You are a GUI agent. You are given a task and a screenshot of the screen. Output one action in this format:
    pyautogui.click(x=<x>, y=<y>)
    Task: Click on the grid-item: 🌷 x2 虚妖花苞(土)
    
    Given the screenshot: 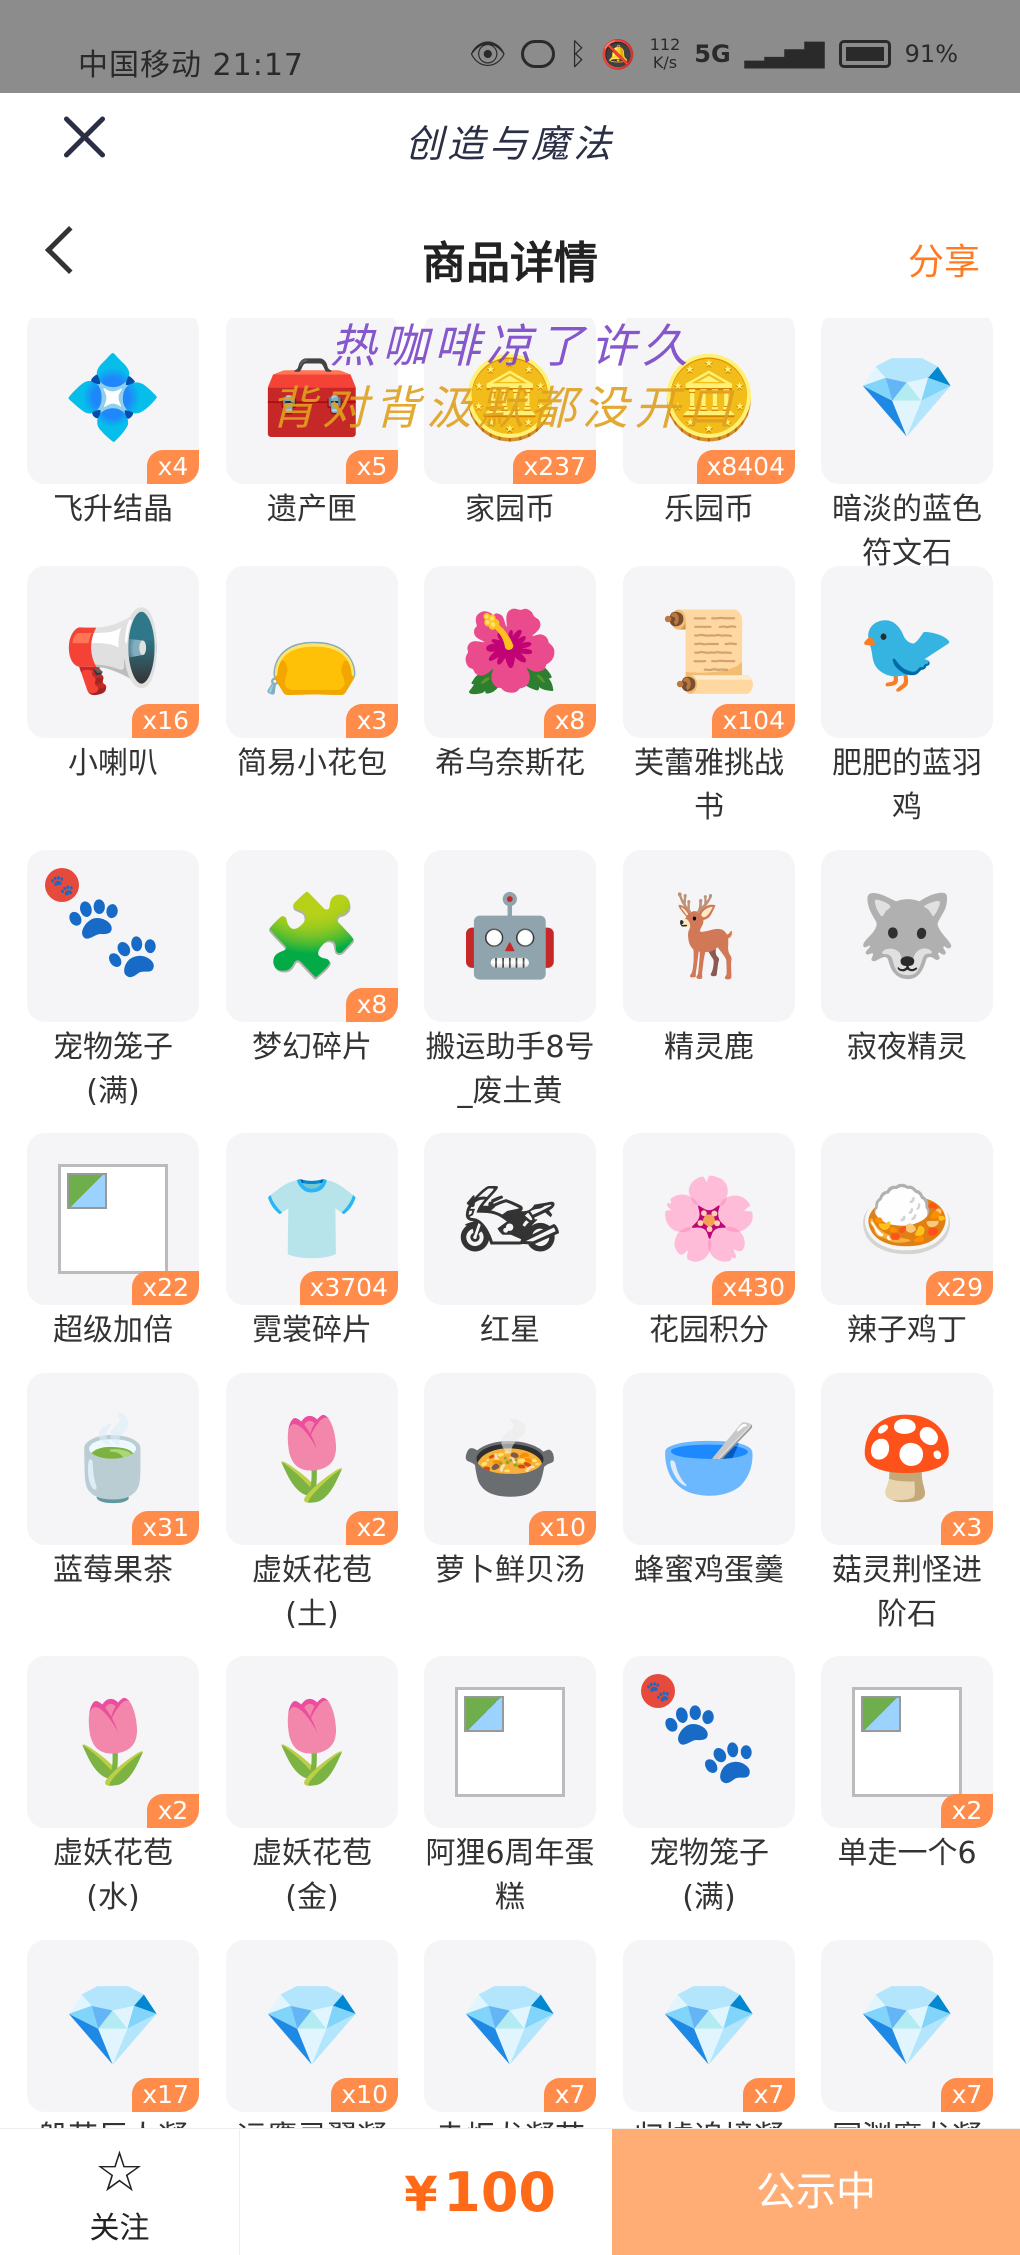 What is the action you would take?
    pyautogui.click(x=312, y=1505)
    